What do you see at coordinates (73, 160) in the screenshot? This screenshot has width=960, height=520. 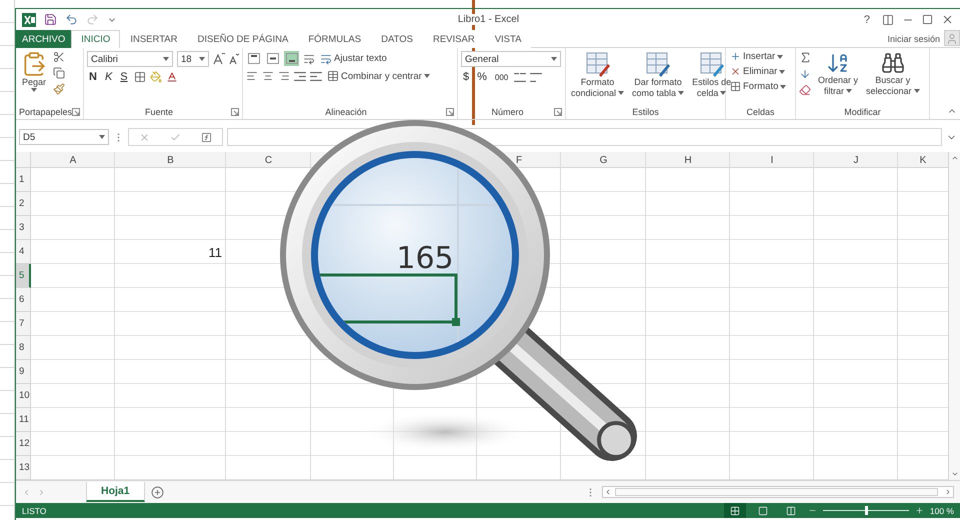 I see `column-header: A` at bounding box center [73, 160].